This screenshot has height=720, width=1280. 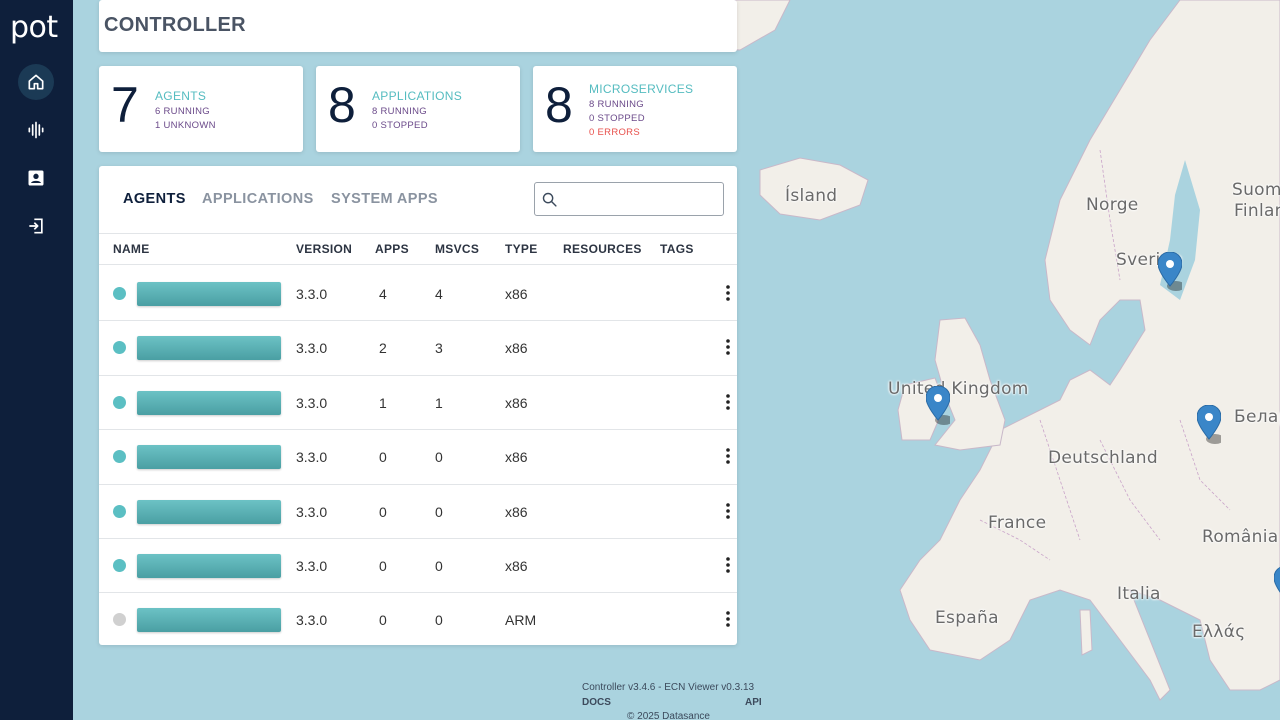 I want to click on cell-msvcs: 4, so click(x=439, y=294).